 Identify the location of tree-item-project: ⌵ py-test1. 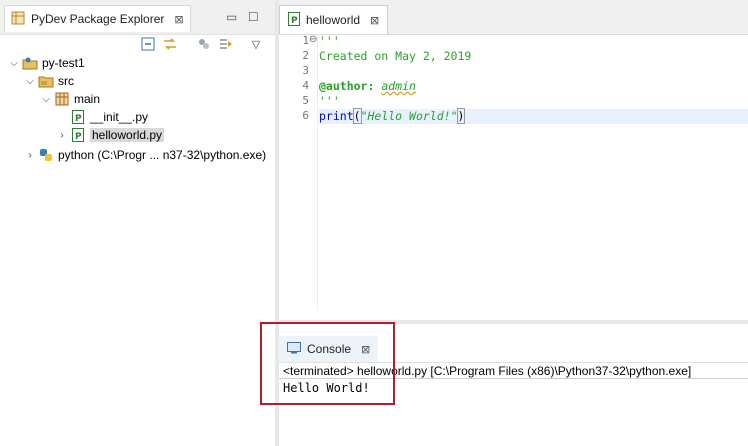
(46, 63).